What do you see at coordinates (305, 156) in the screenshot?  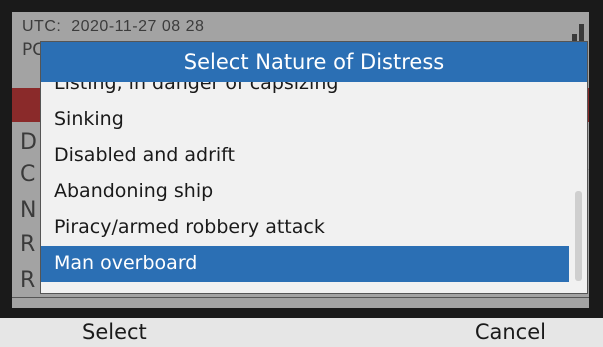 I see `list-item: Disabled and adrift` at bounding box center [305, 156].